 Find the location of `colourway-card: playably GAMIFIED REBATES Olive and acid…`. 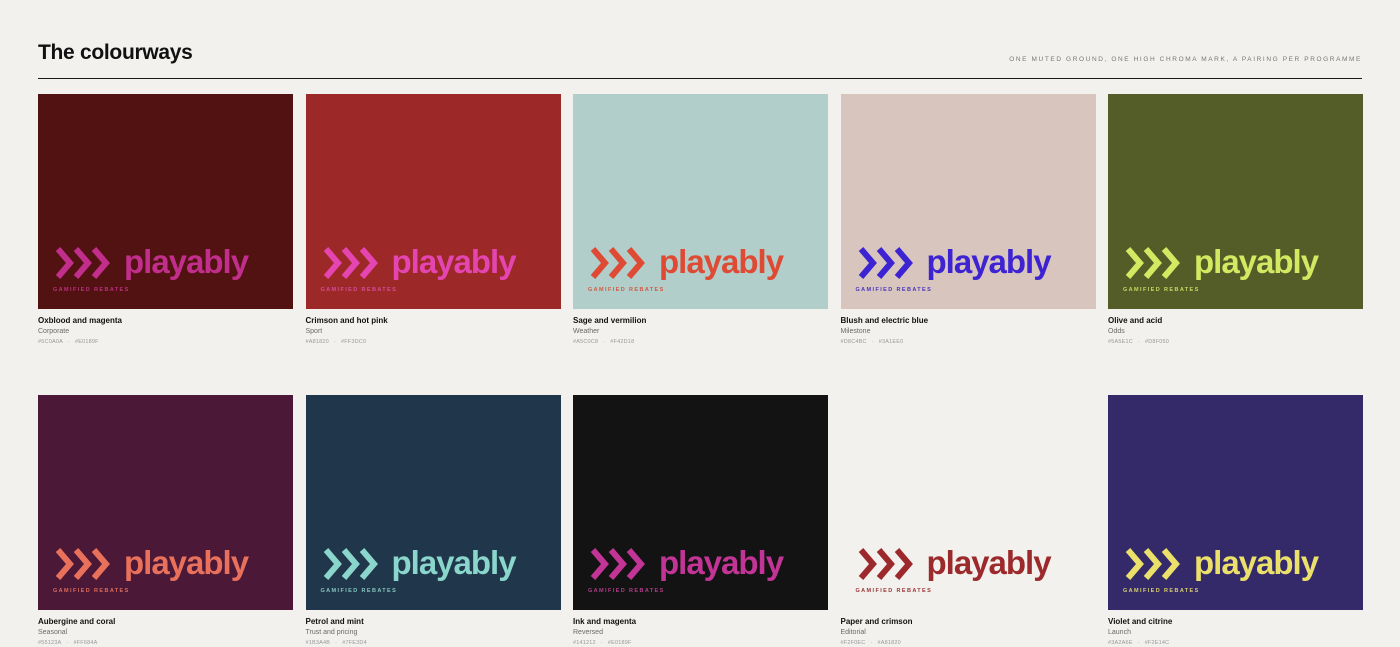

colourway-card: playably GAMIFIED REBATES Olive and acid… is located at coordinates (1235, 220).